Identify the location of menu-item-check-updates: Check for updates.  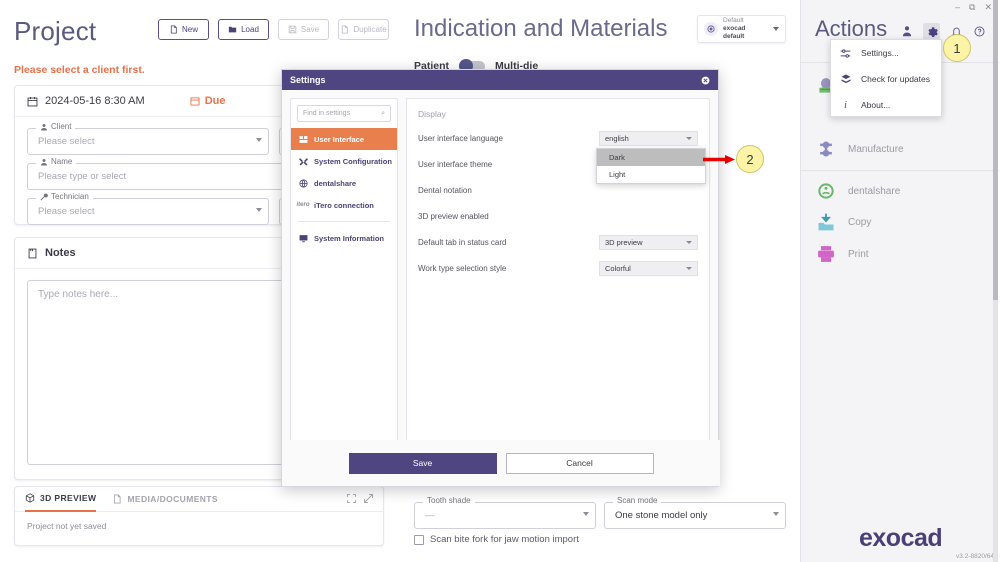
(886, 79).